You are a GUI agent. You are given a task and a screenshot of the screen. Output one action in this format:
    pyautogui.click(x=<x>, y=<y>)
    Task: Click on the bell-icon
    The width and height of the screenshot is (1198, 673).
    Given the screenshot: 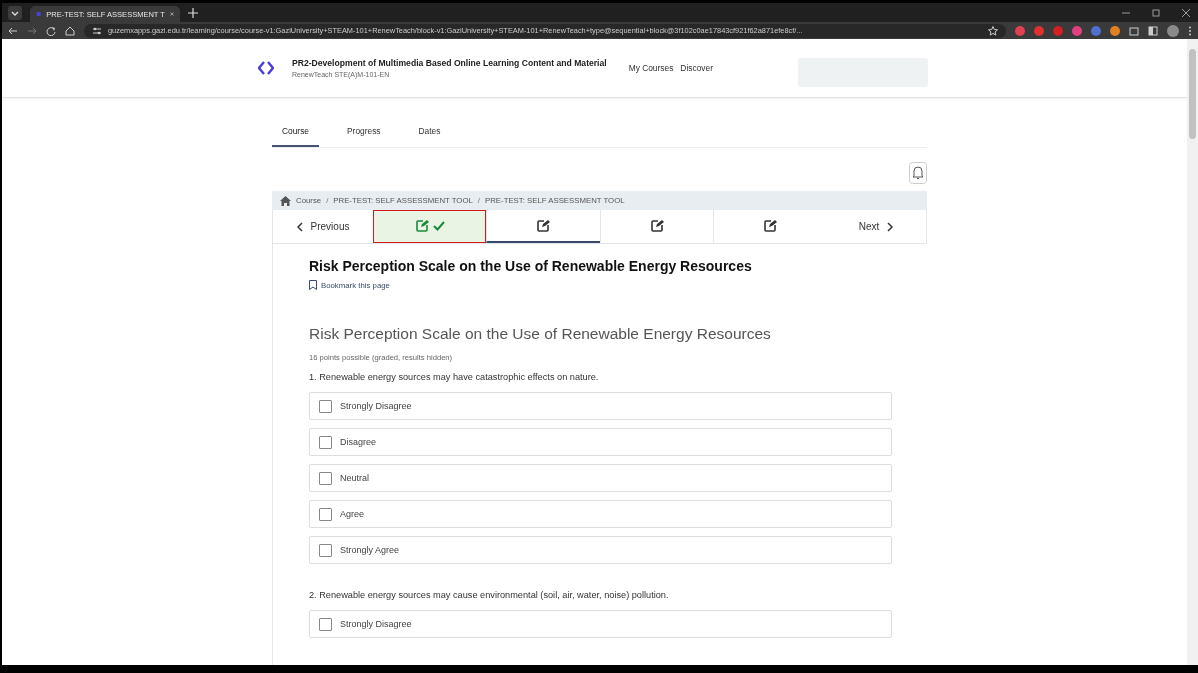 What is the action you would take?
    pyautogui.click(x=918, y=173)
    